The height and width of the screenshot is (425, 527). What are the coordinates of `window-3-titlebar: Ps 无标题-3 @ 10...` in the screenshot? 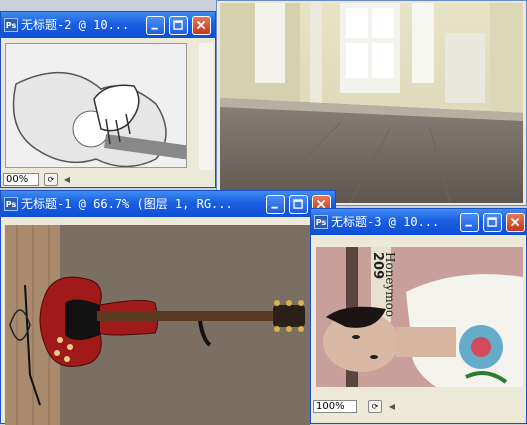 It's located at (418, 222).